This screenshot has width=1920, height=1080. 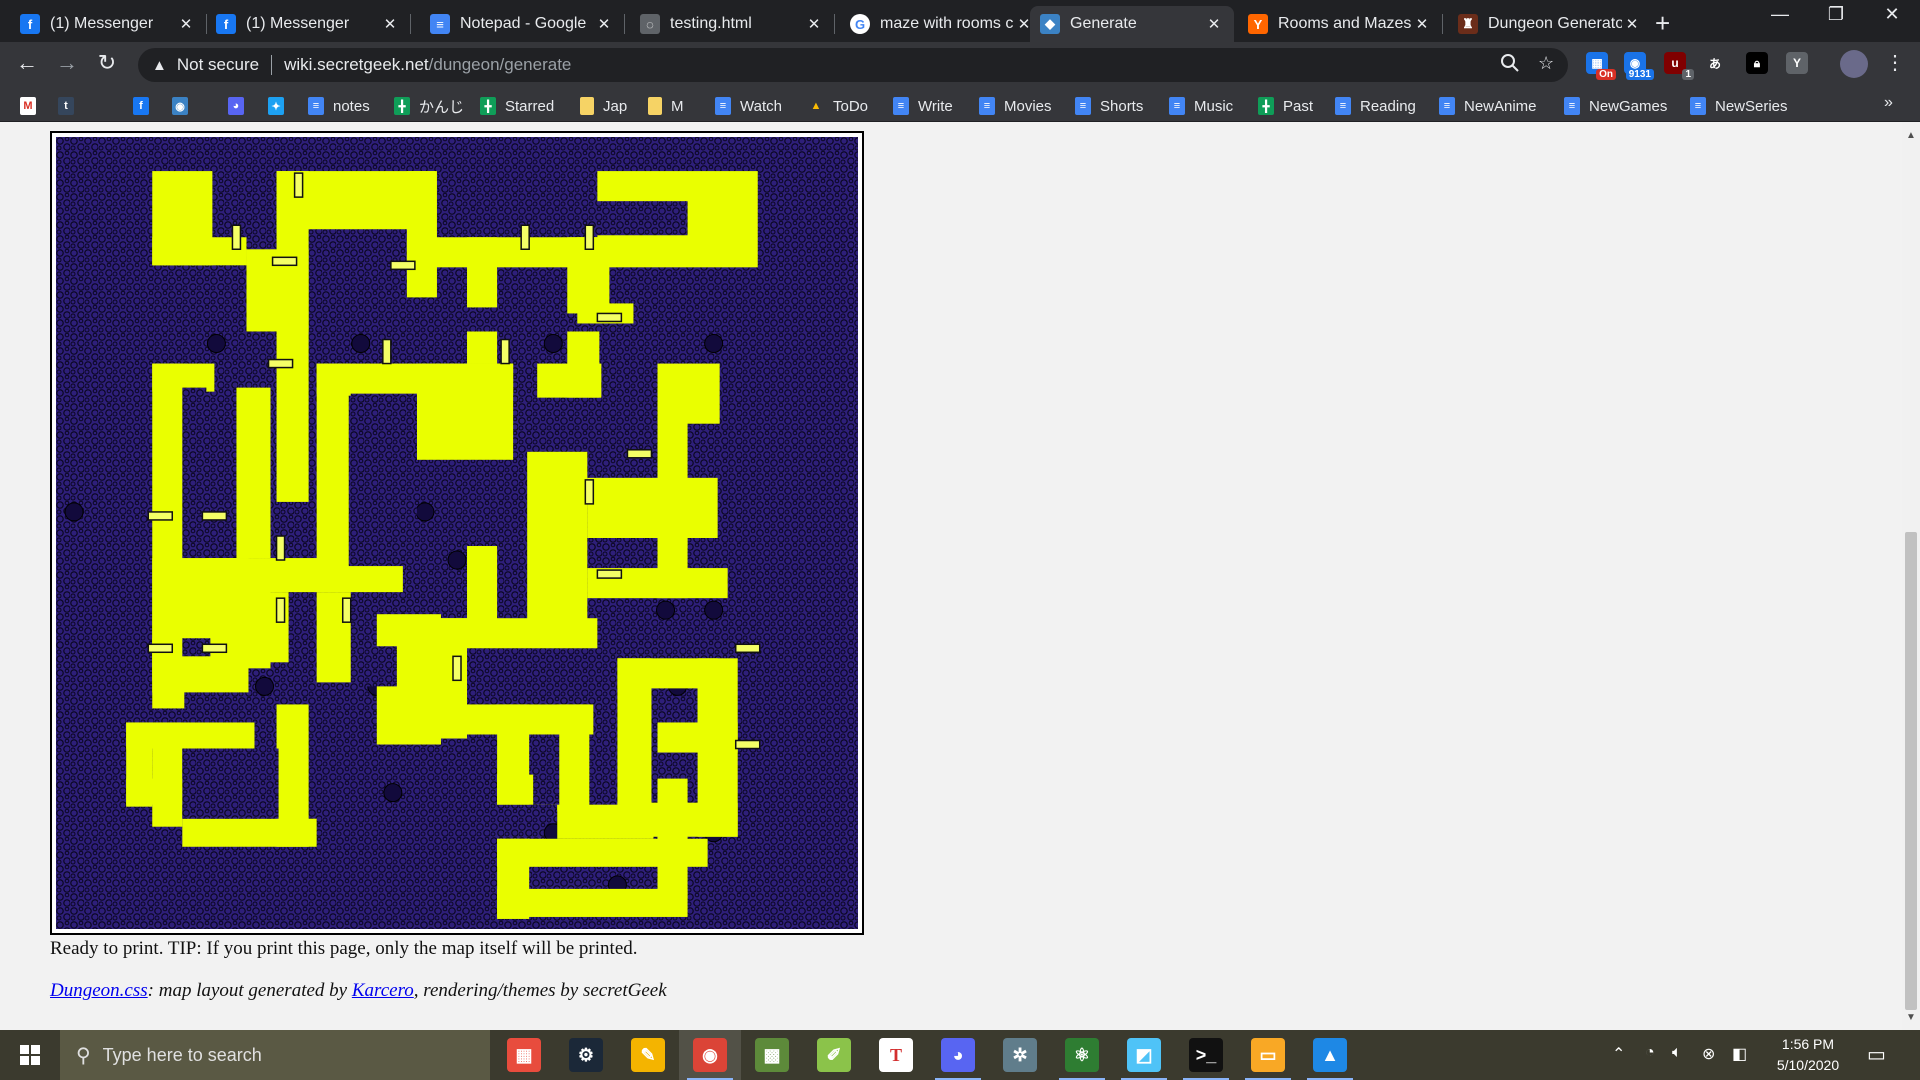 What do you see at coordinates (666, 106) in the screenshot?
I see `bookmark-m: M` at bounding box center [666, 106].